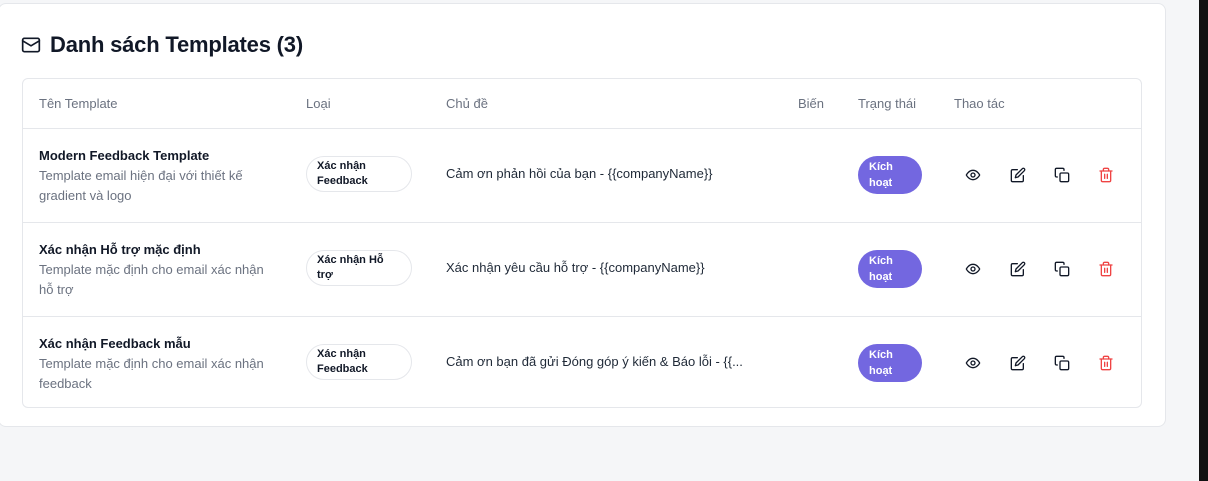  I want to click on mail-icon, so click(31, 45).